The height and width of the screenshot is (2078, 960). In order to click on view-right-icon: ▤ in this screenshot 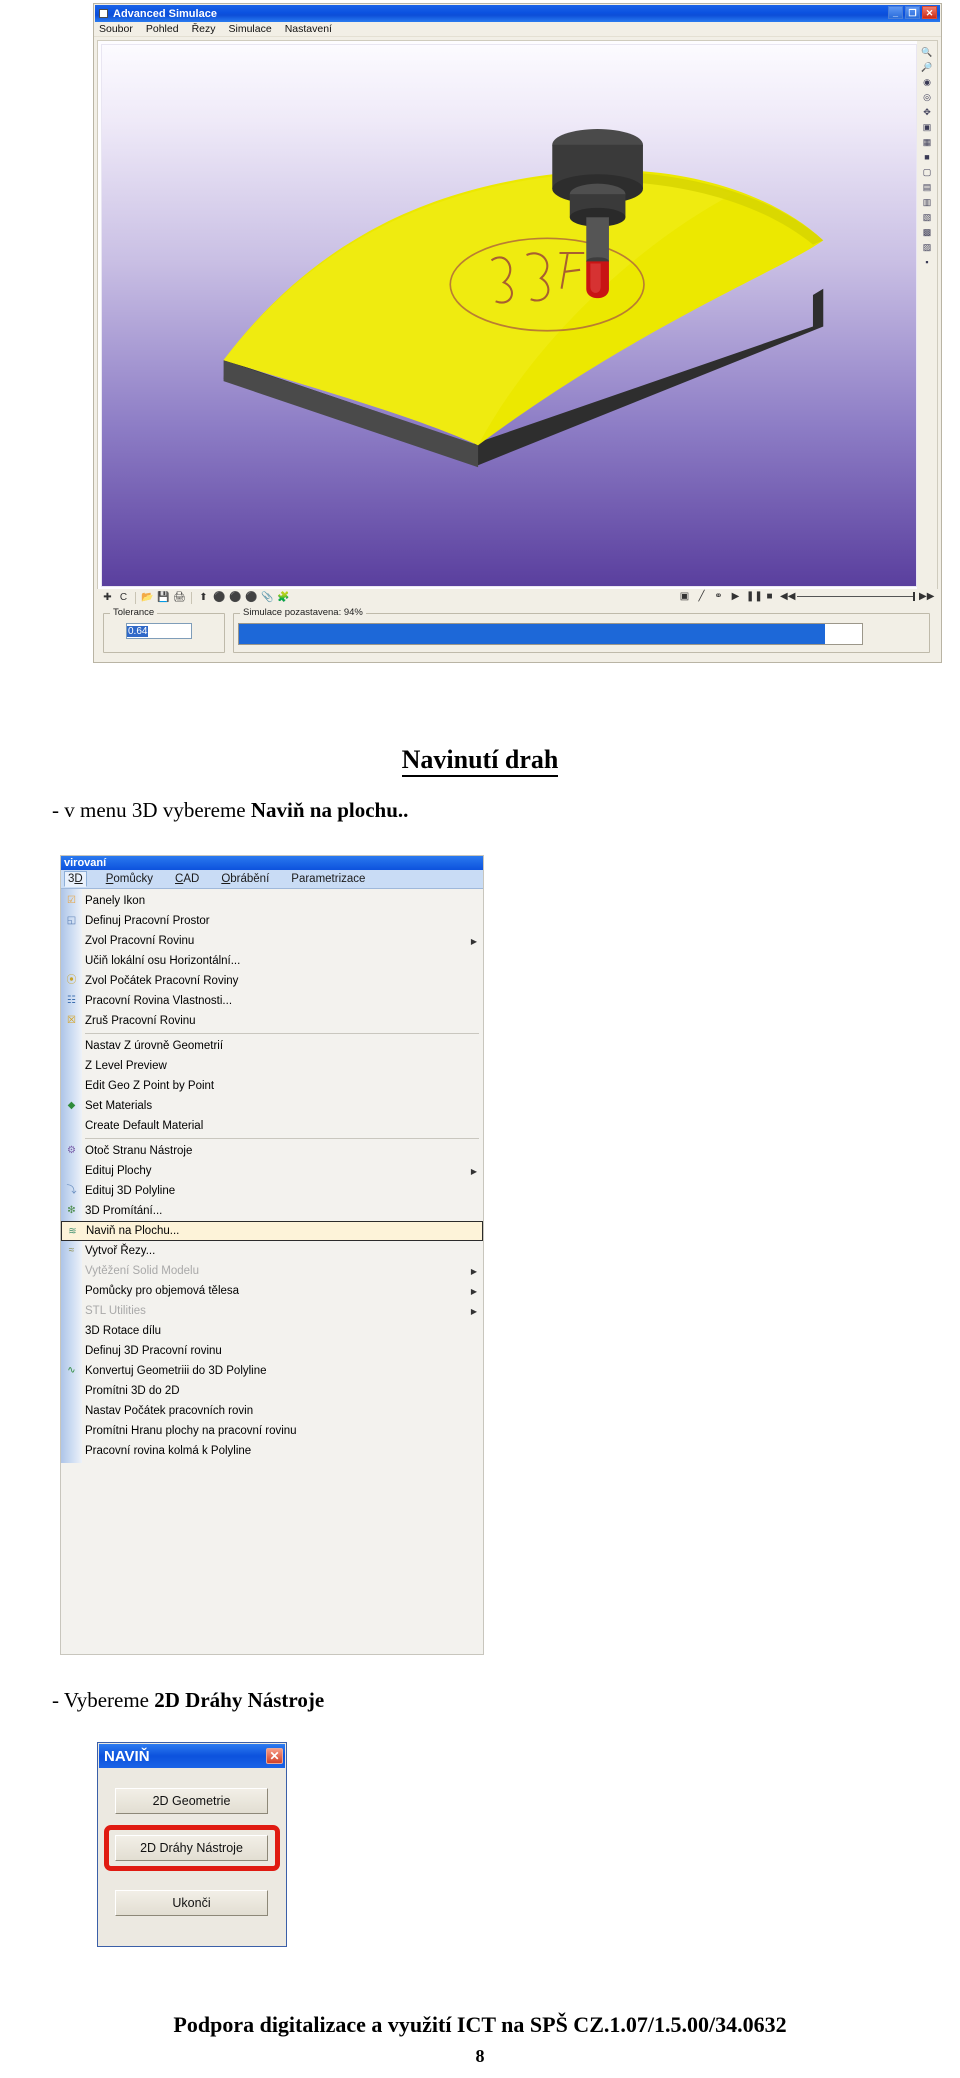, I will do `click(927, 187)`.